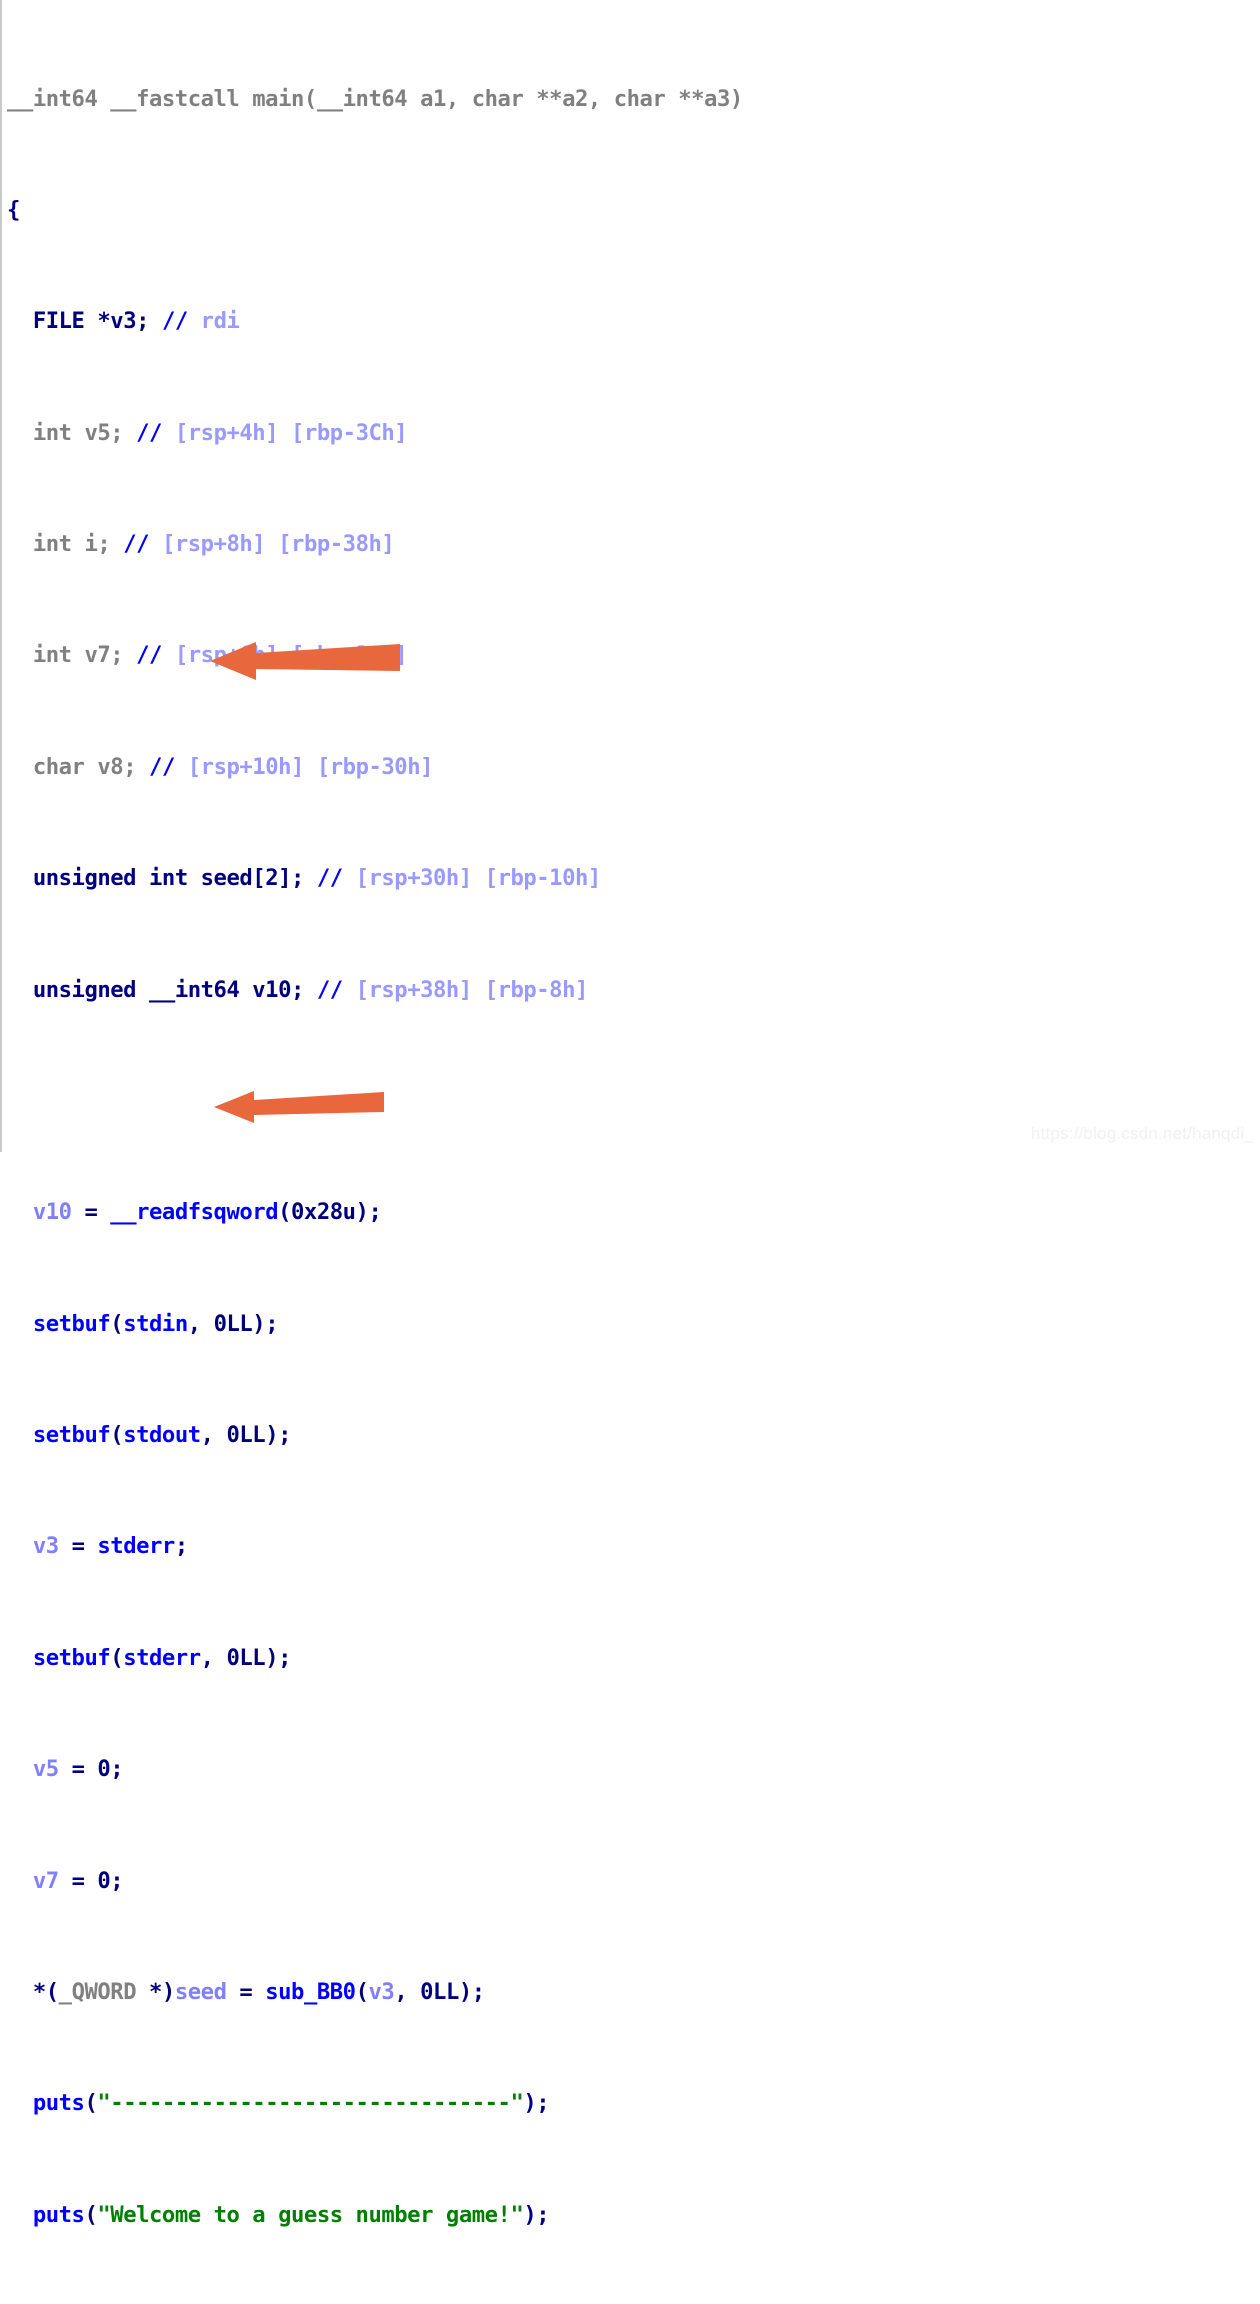 The image size is (1260, 2304). What do you see at coordinates (478, 656) in the screenshot?
I see `code-line-6: int v7; // [rsp+Ch] [rbp-34h]` at bounding box center [478, 656].